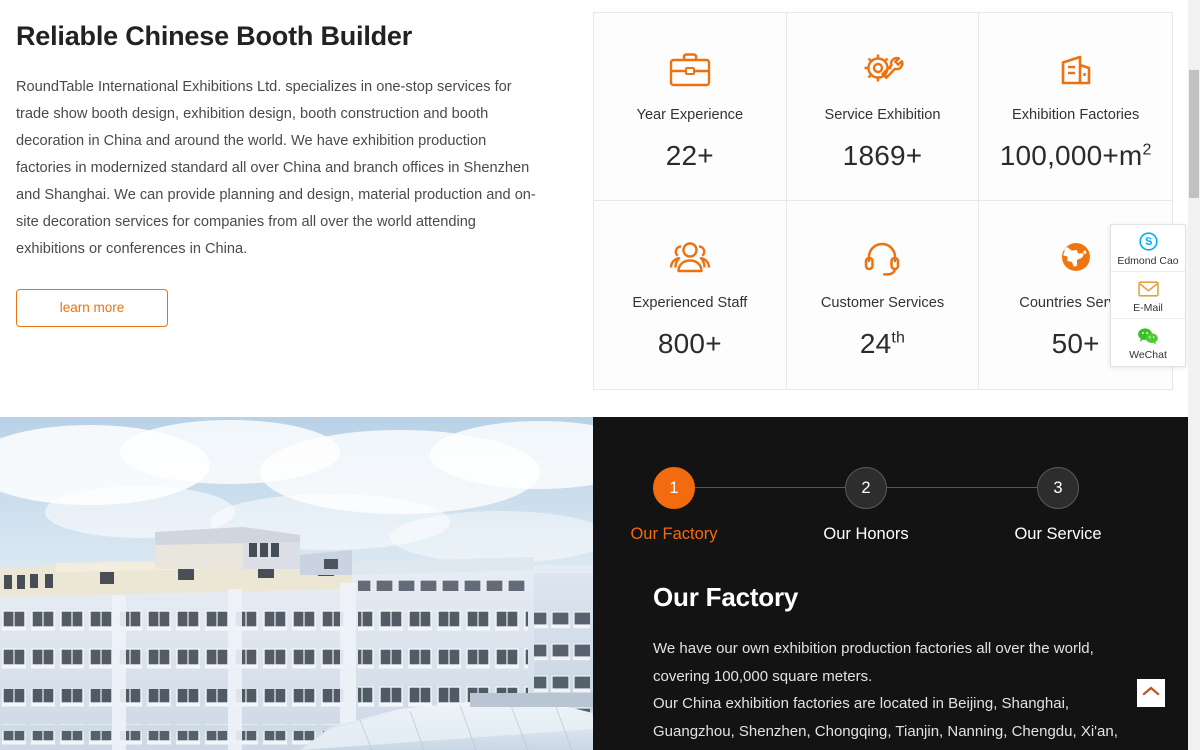 The image size is (1200, 750). I want to click on stat-label: Exhibition Factories, so click(1075, 115).